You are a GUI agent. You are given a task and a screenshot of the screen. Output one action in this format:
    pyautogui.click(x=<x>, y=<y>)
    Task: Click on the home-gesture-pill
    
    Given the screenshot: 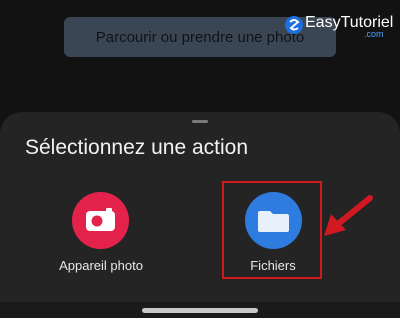 What is the action you would take?
    pyautogui.click(x=200, y=310)
    